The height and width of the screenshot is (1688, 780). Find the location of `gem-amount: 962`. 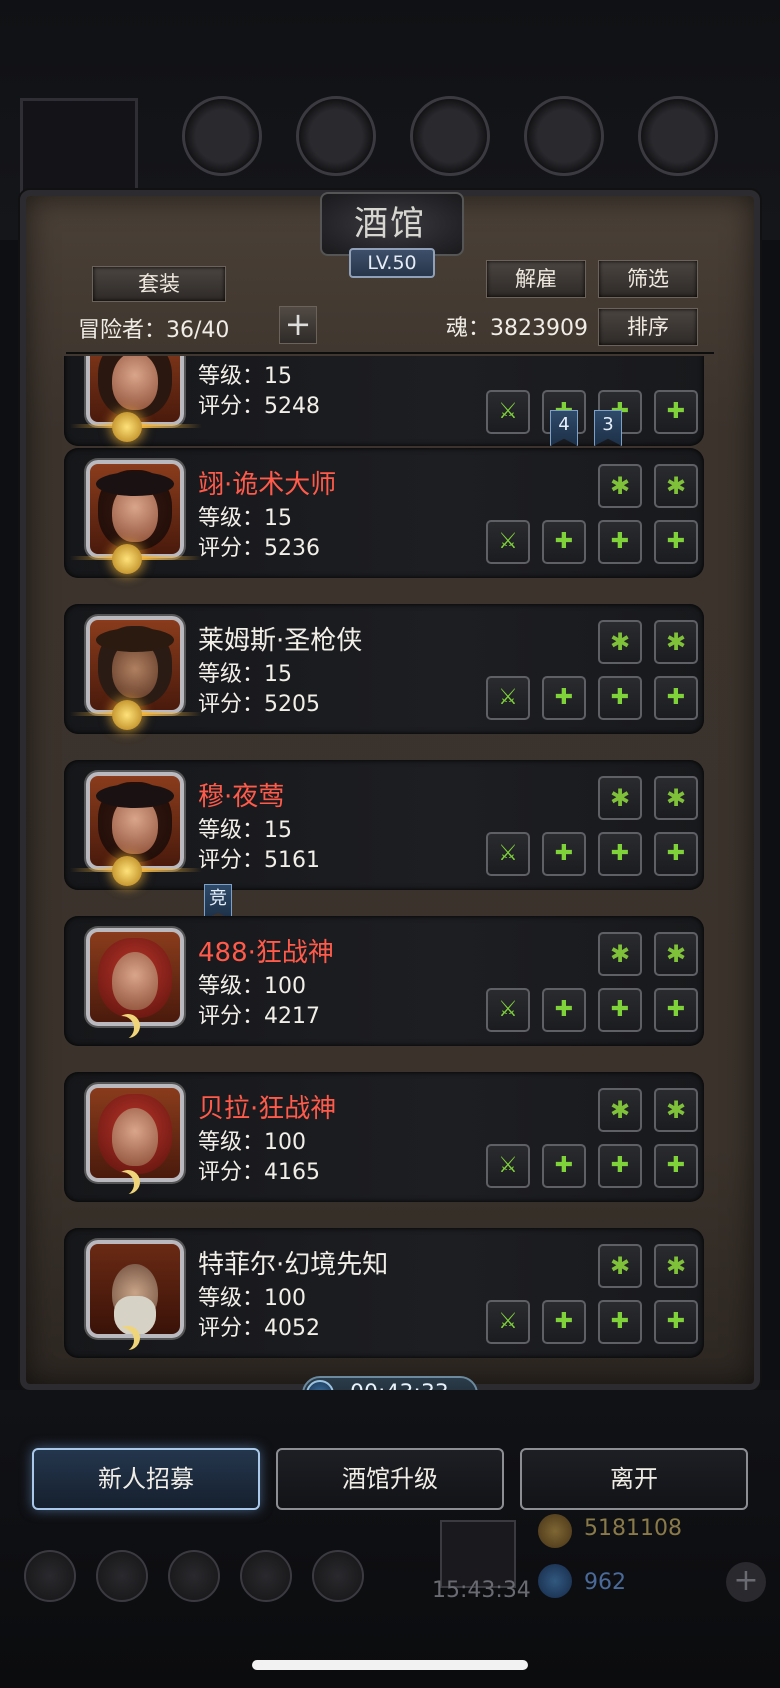

gem-amount: 962 is located at coordinates (605, 1582).